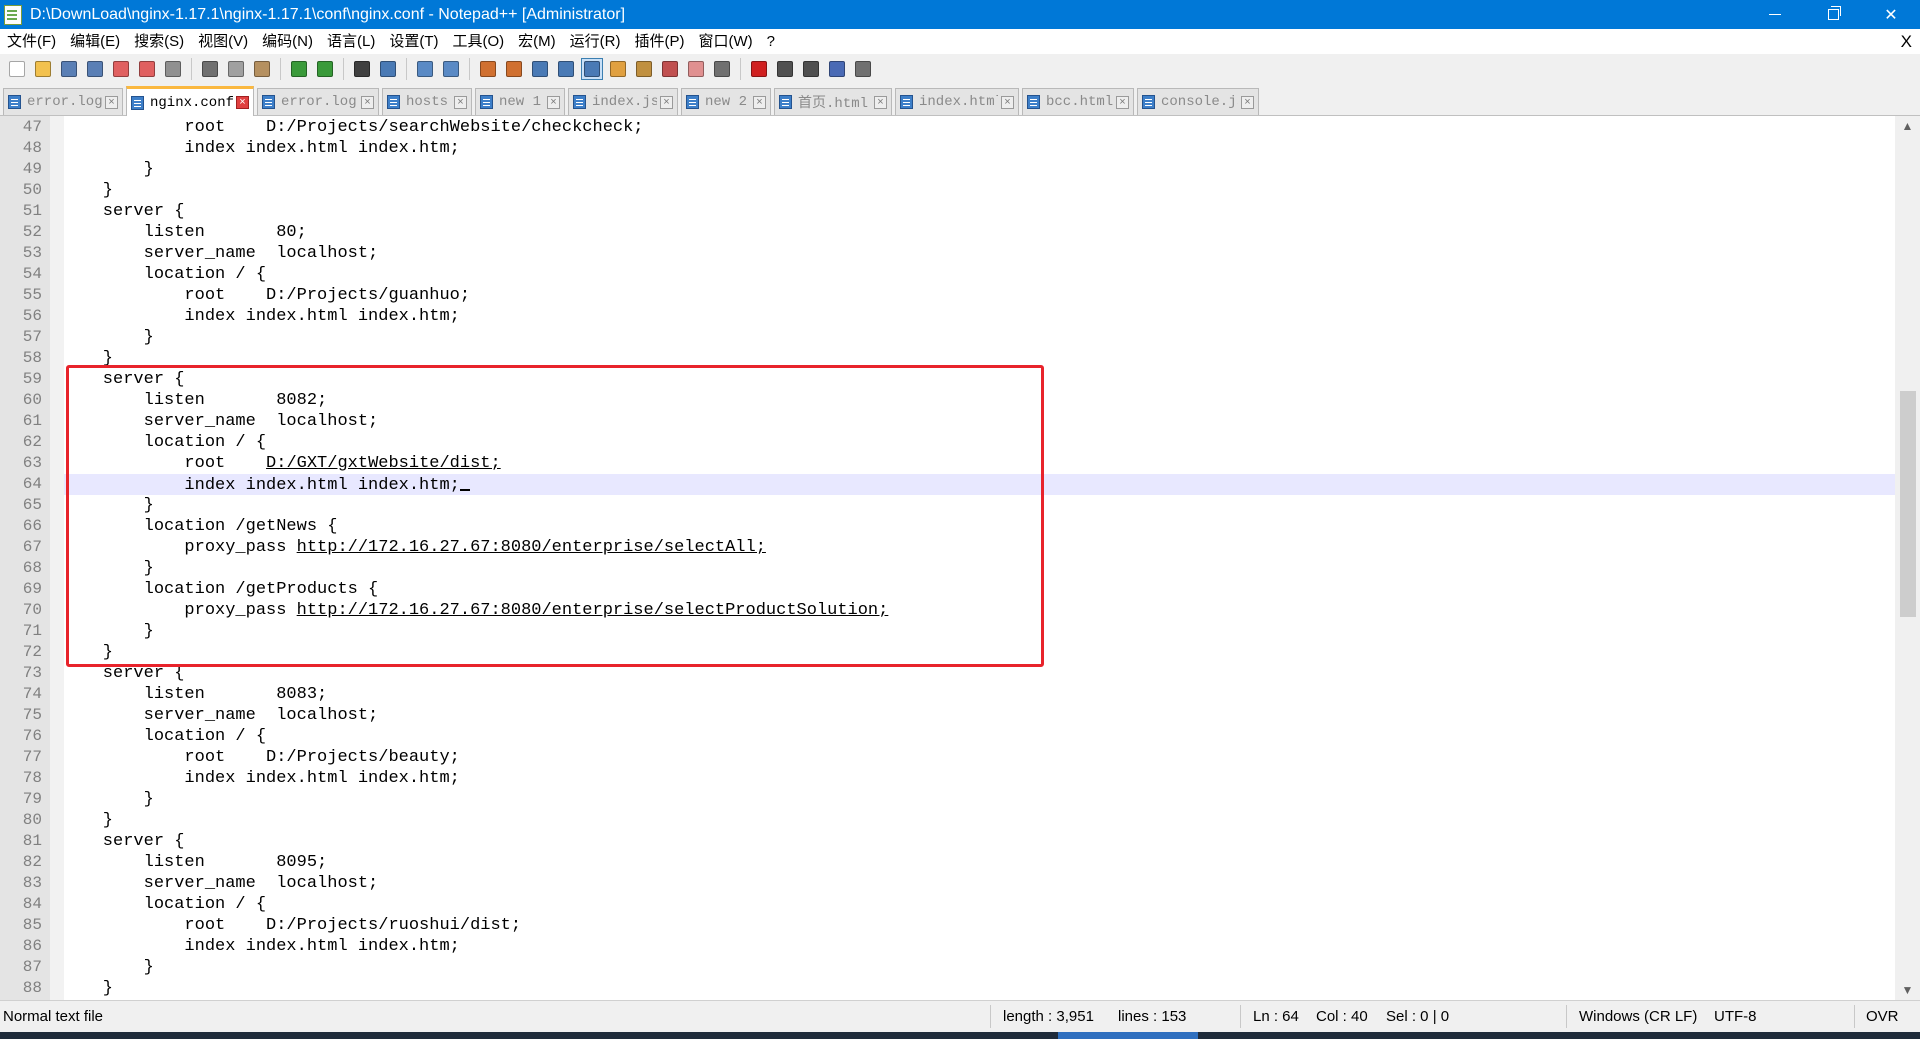 The width and height of the screenshot is (1920, 1039). I want to click on menu-item: 宏(M), so click(537, 41).